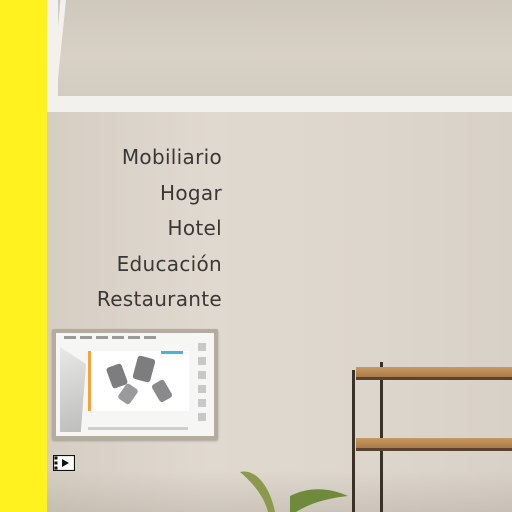  What do you see at coordinates (434, 449) in the screenshot?
I see `shelf-board-lower-edge` at bounding box center [434, 449].